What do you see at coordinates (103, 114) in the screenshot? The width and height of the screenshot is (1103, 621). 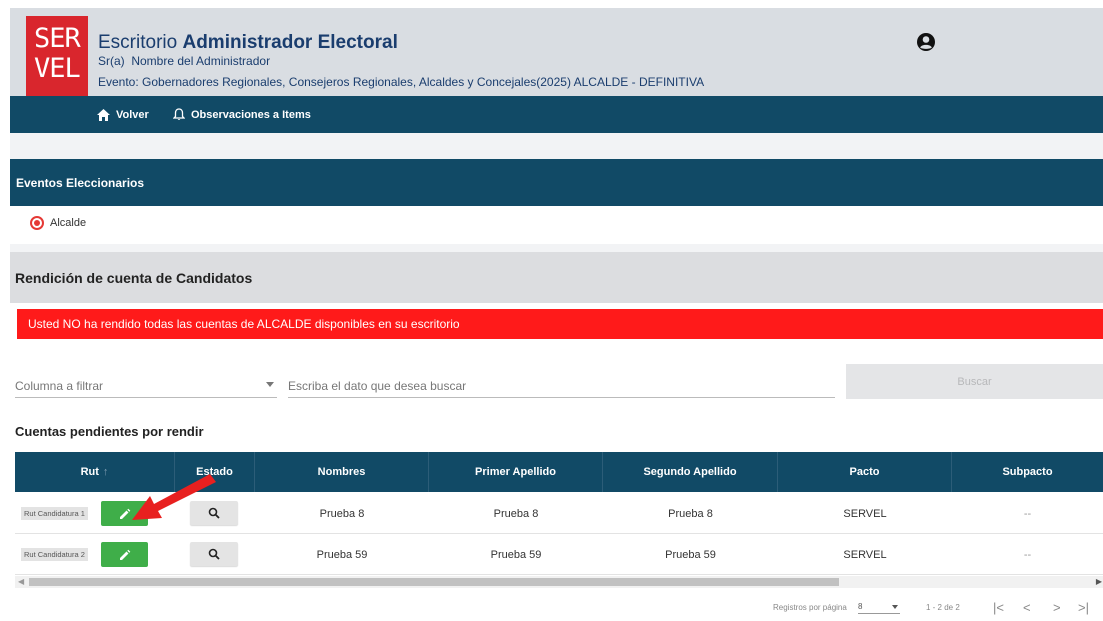 I see `home-icon` at bounding box center [103, 114].